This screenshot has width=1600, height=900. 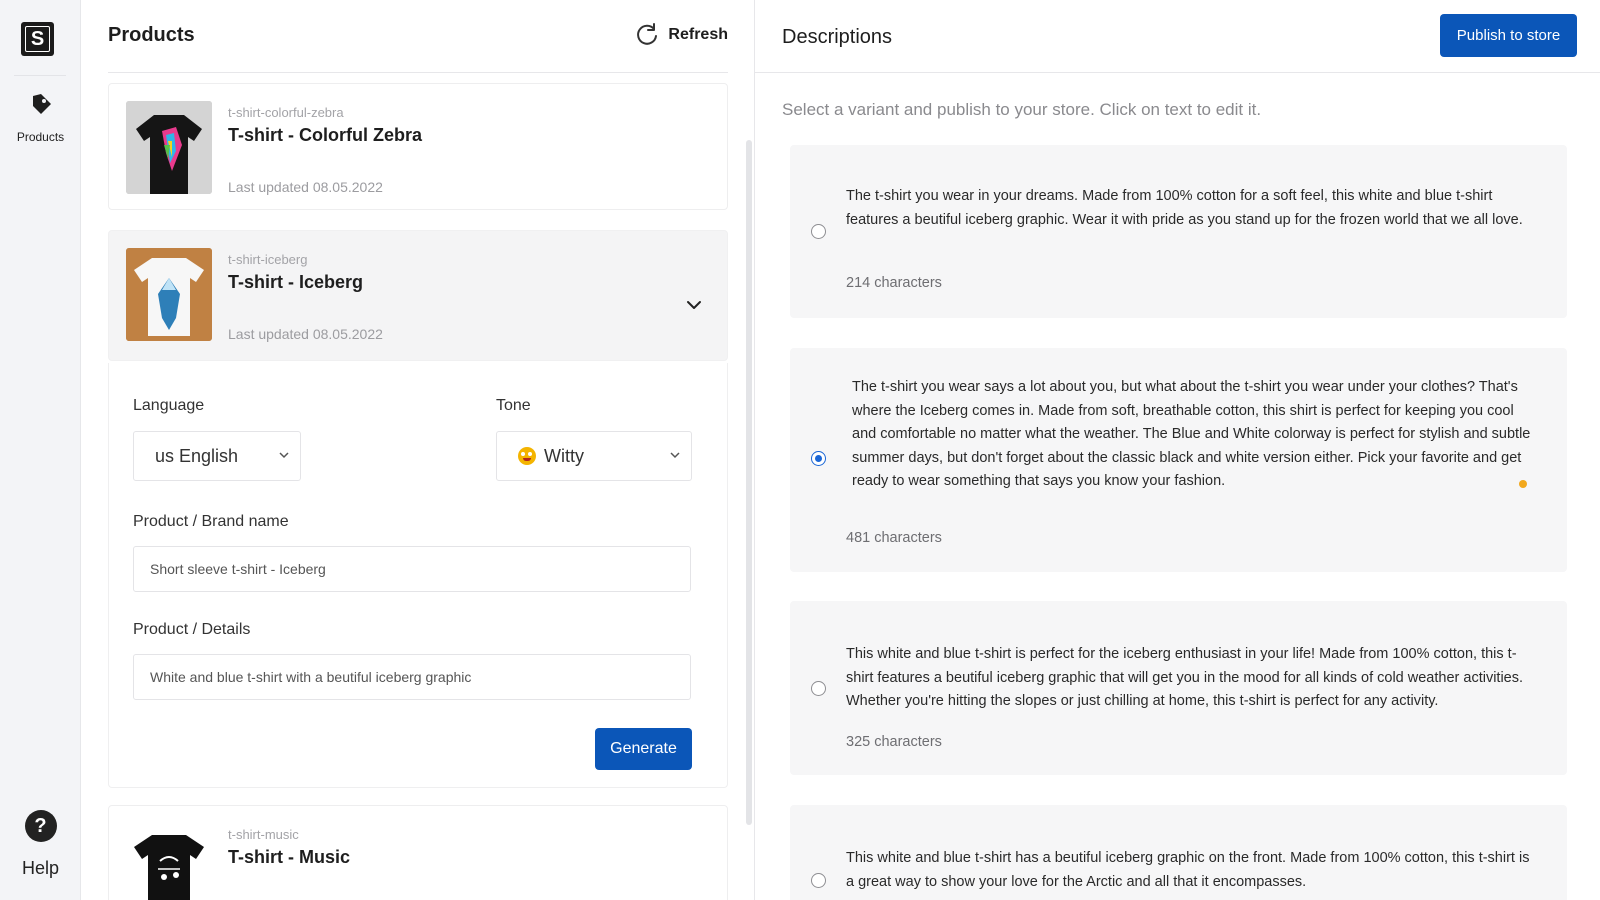 What do you see at coordinates (418, 852) in the screenshot?
I see `product-card-music: t-shirt-music T-shirt - Music` at bounding box center [418, 852].